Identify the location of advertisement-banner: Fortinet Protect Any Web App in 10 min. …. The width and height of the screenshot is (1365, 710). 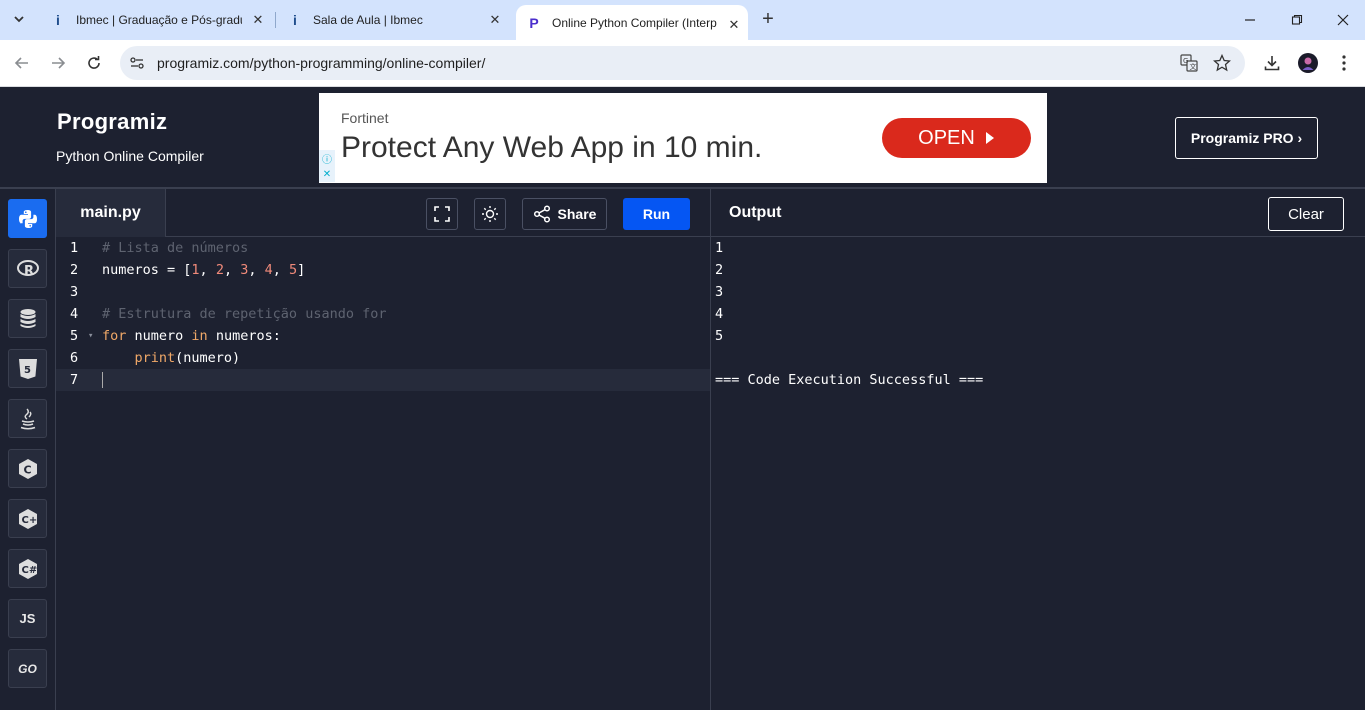
(683, 138).